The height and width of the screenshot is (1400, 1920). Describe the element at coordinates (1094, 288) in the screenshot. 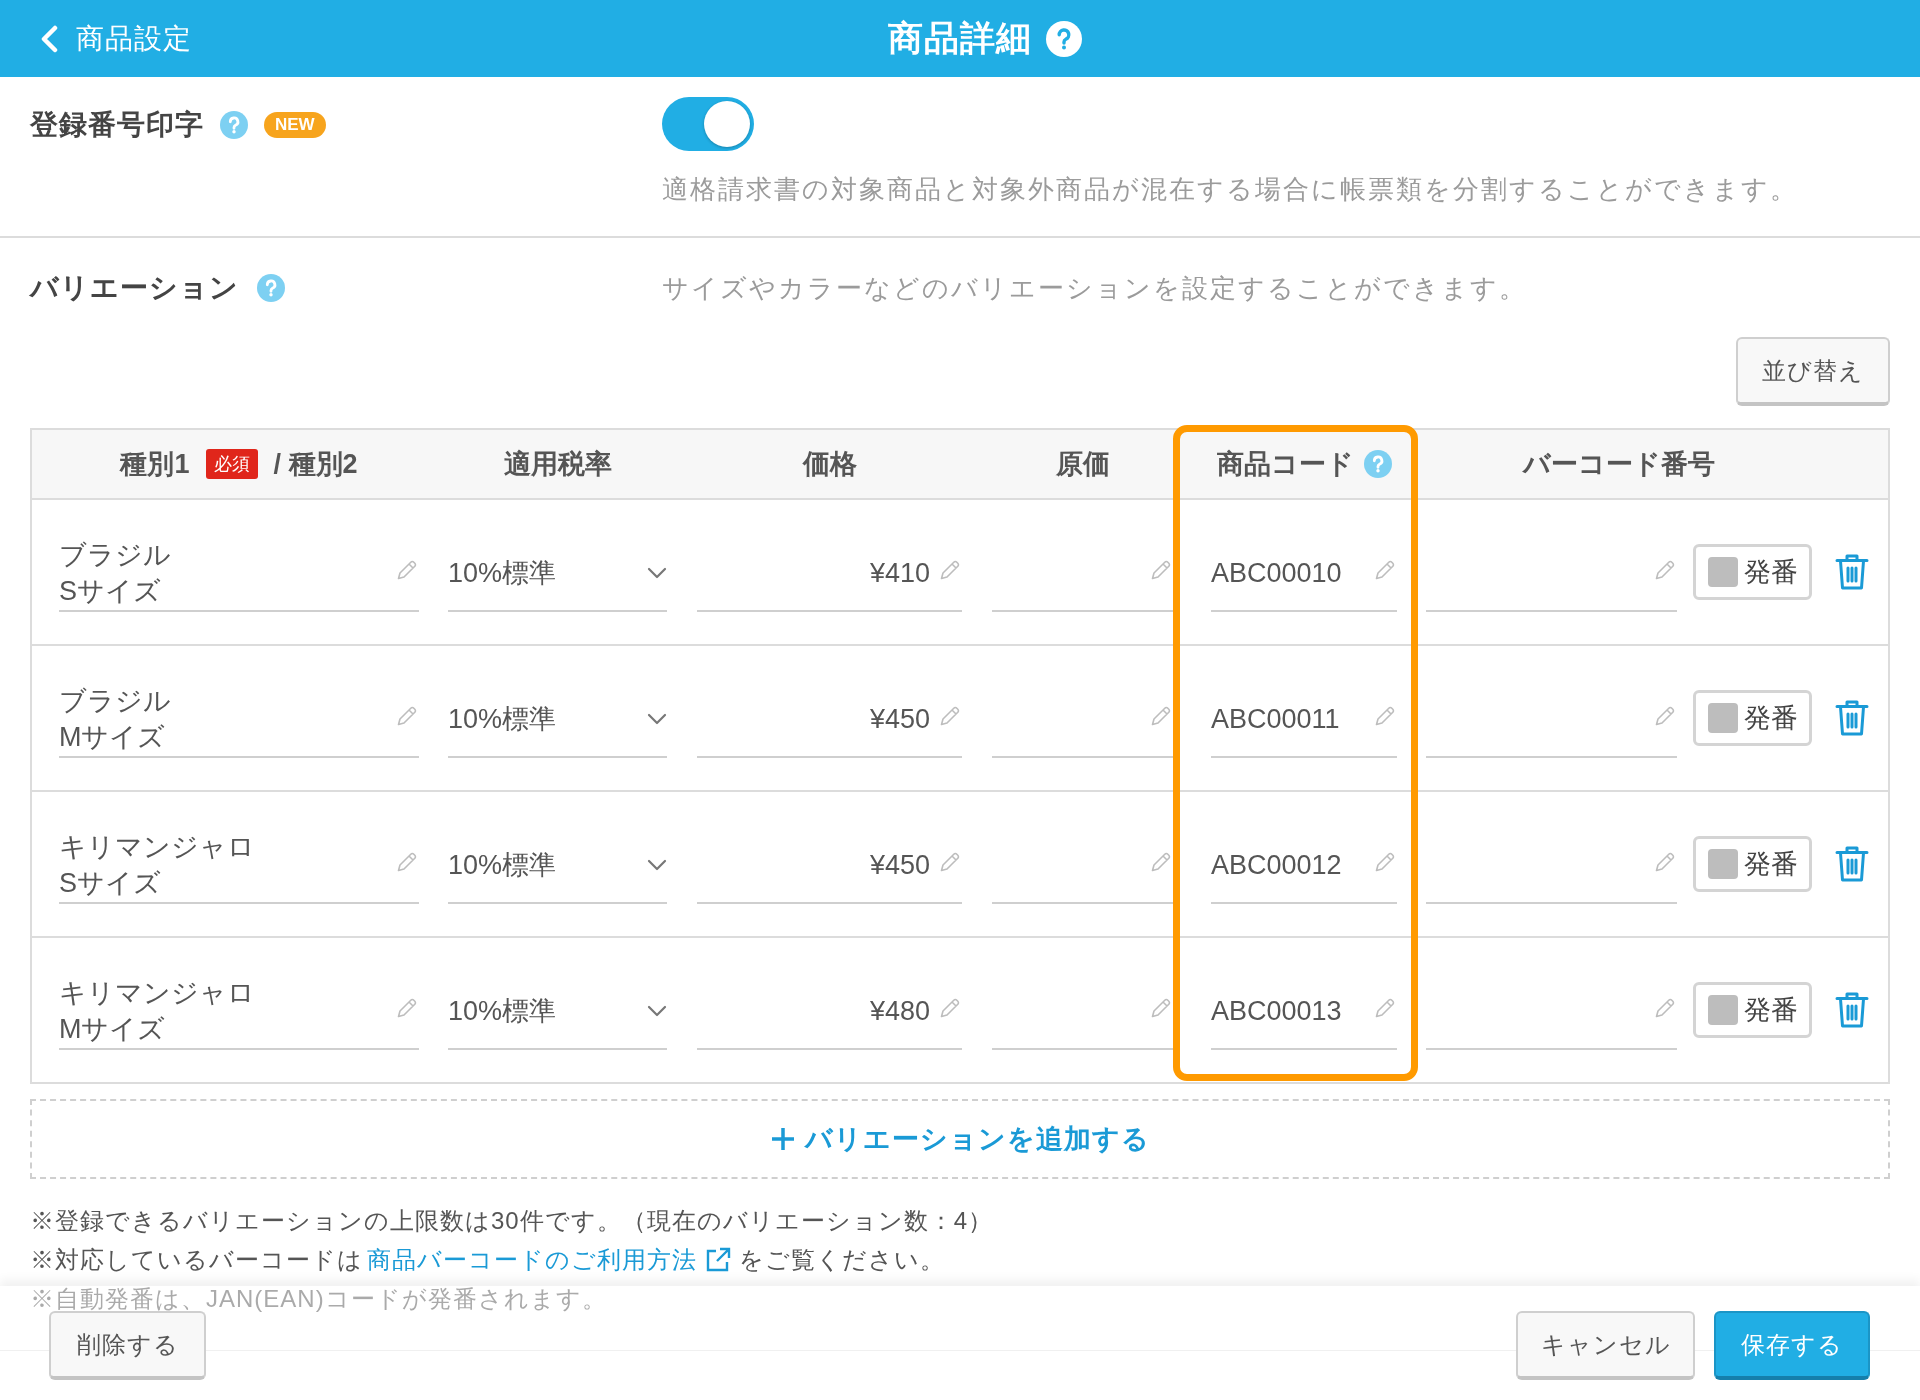

I see `description-text: サイズやカラーなどのバリエーションを設定することができます。` at that location.